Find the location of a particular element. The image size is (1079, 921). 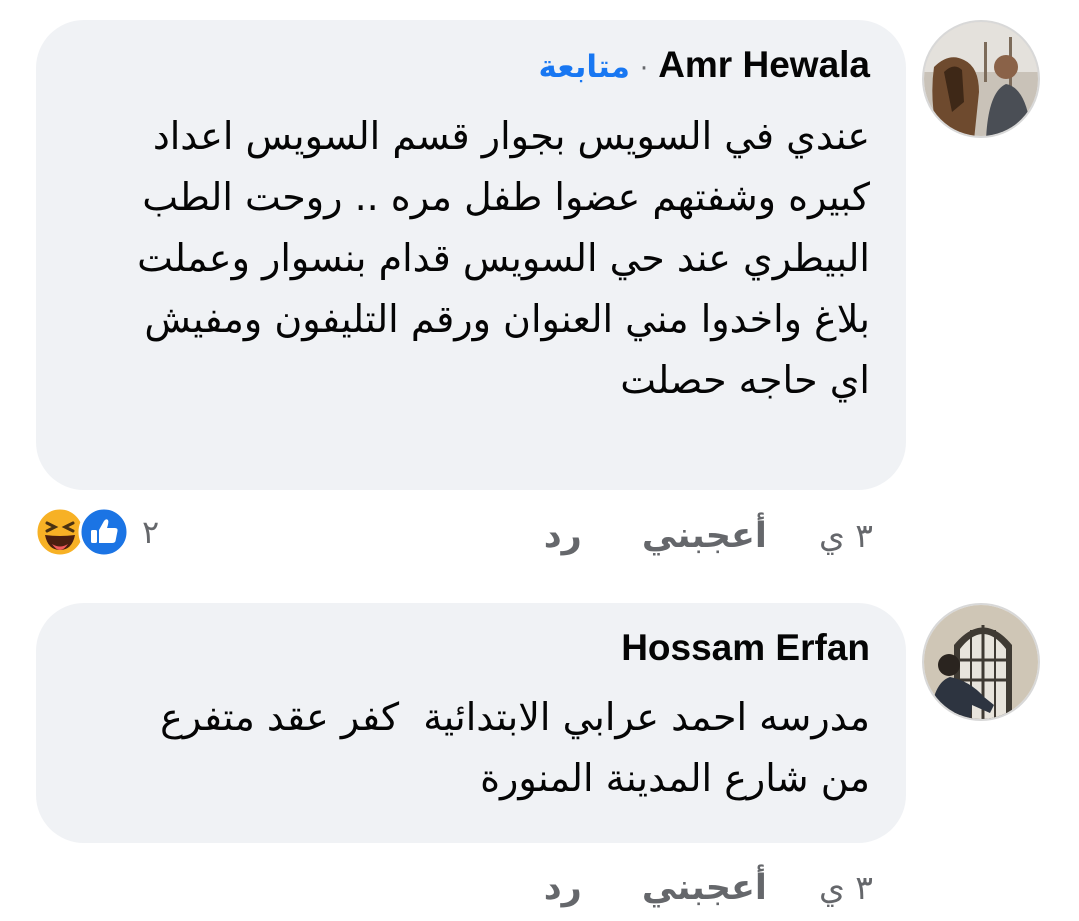

comment-actions: ٣ ي أعجبني رد is located at coordinates (708, 888).